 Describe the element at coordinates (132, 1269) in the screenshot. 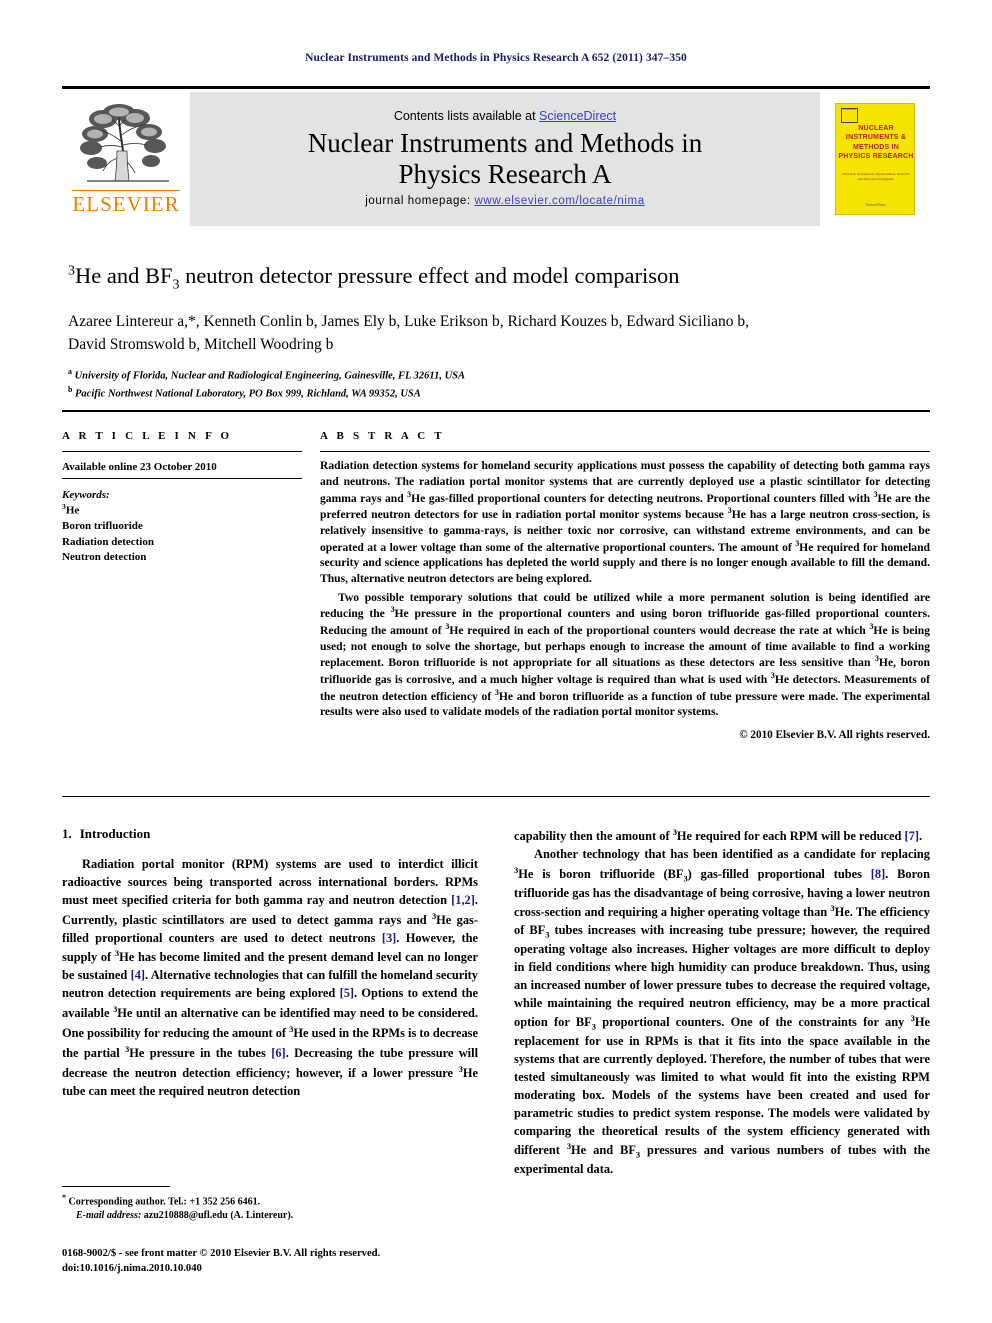

I see `doi-line: doi:10.1016/j.nima.2010.10.040` at that location.